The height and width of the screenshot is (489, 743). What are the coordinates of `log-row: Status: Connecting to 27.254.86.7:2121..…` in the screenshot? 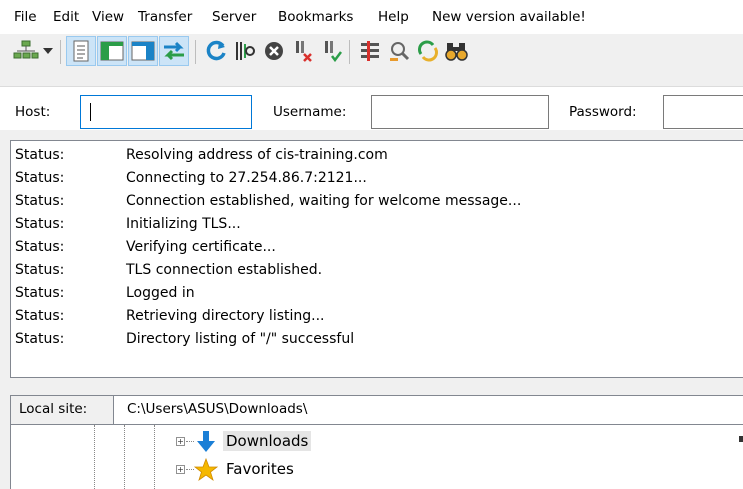 It's located at (377, 179).